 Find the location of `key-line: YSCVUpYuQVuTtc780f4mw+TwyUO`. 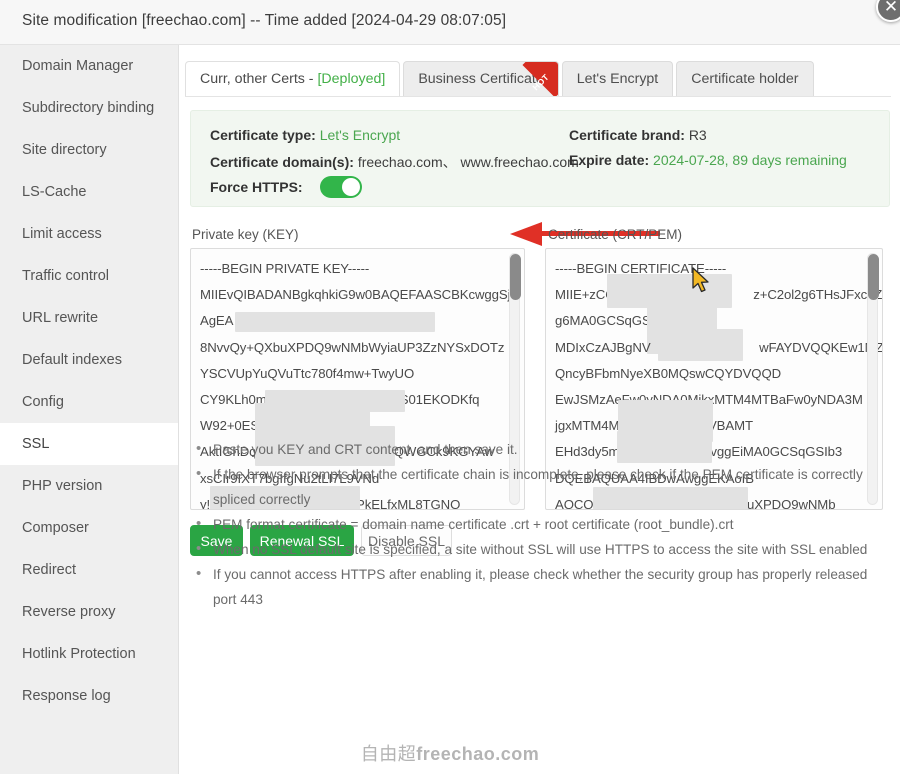

key-line: YSCVUpYuQVuTtc780f4mw+TwyUO is located at coordinates (352, 374).